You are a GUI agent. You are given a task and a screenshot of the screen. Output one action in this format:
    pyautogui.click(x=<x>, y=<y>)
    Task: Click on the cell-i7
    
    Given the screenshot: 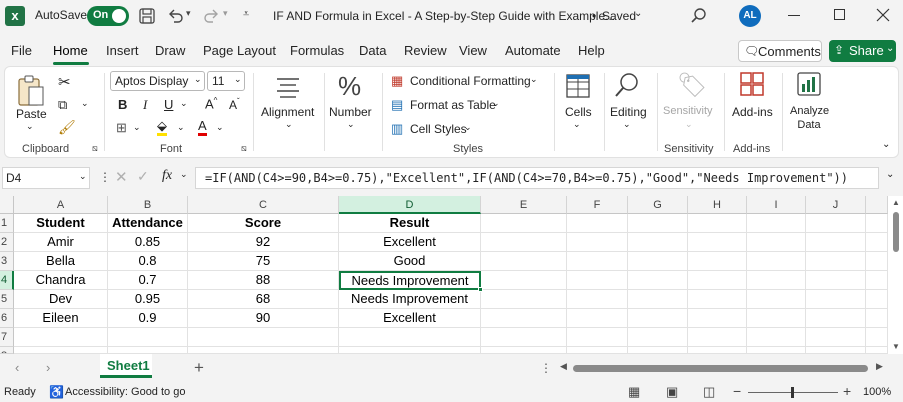 What is the action you would take?
    pyautogui.click(x=776, y=337)
    